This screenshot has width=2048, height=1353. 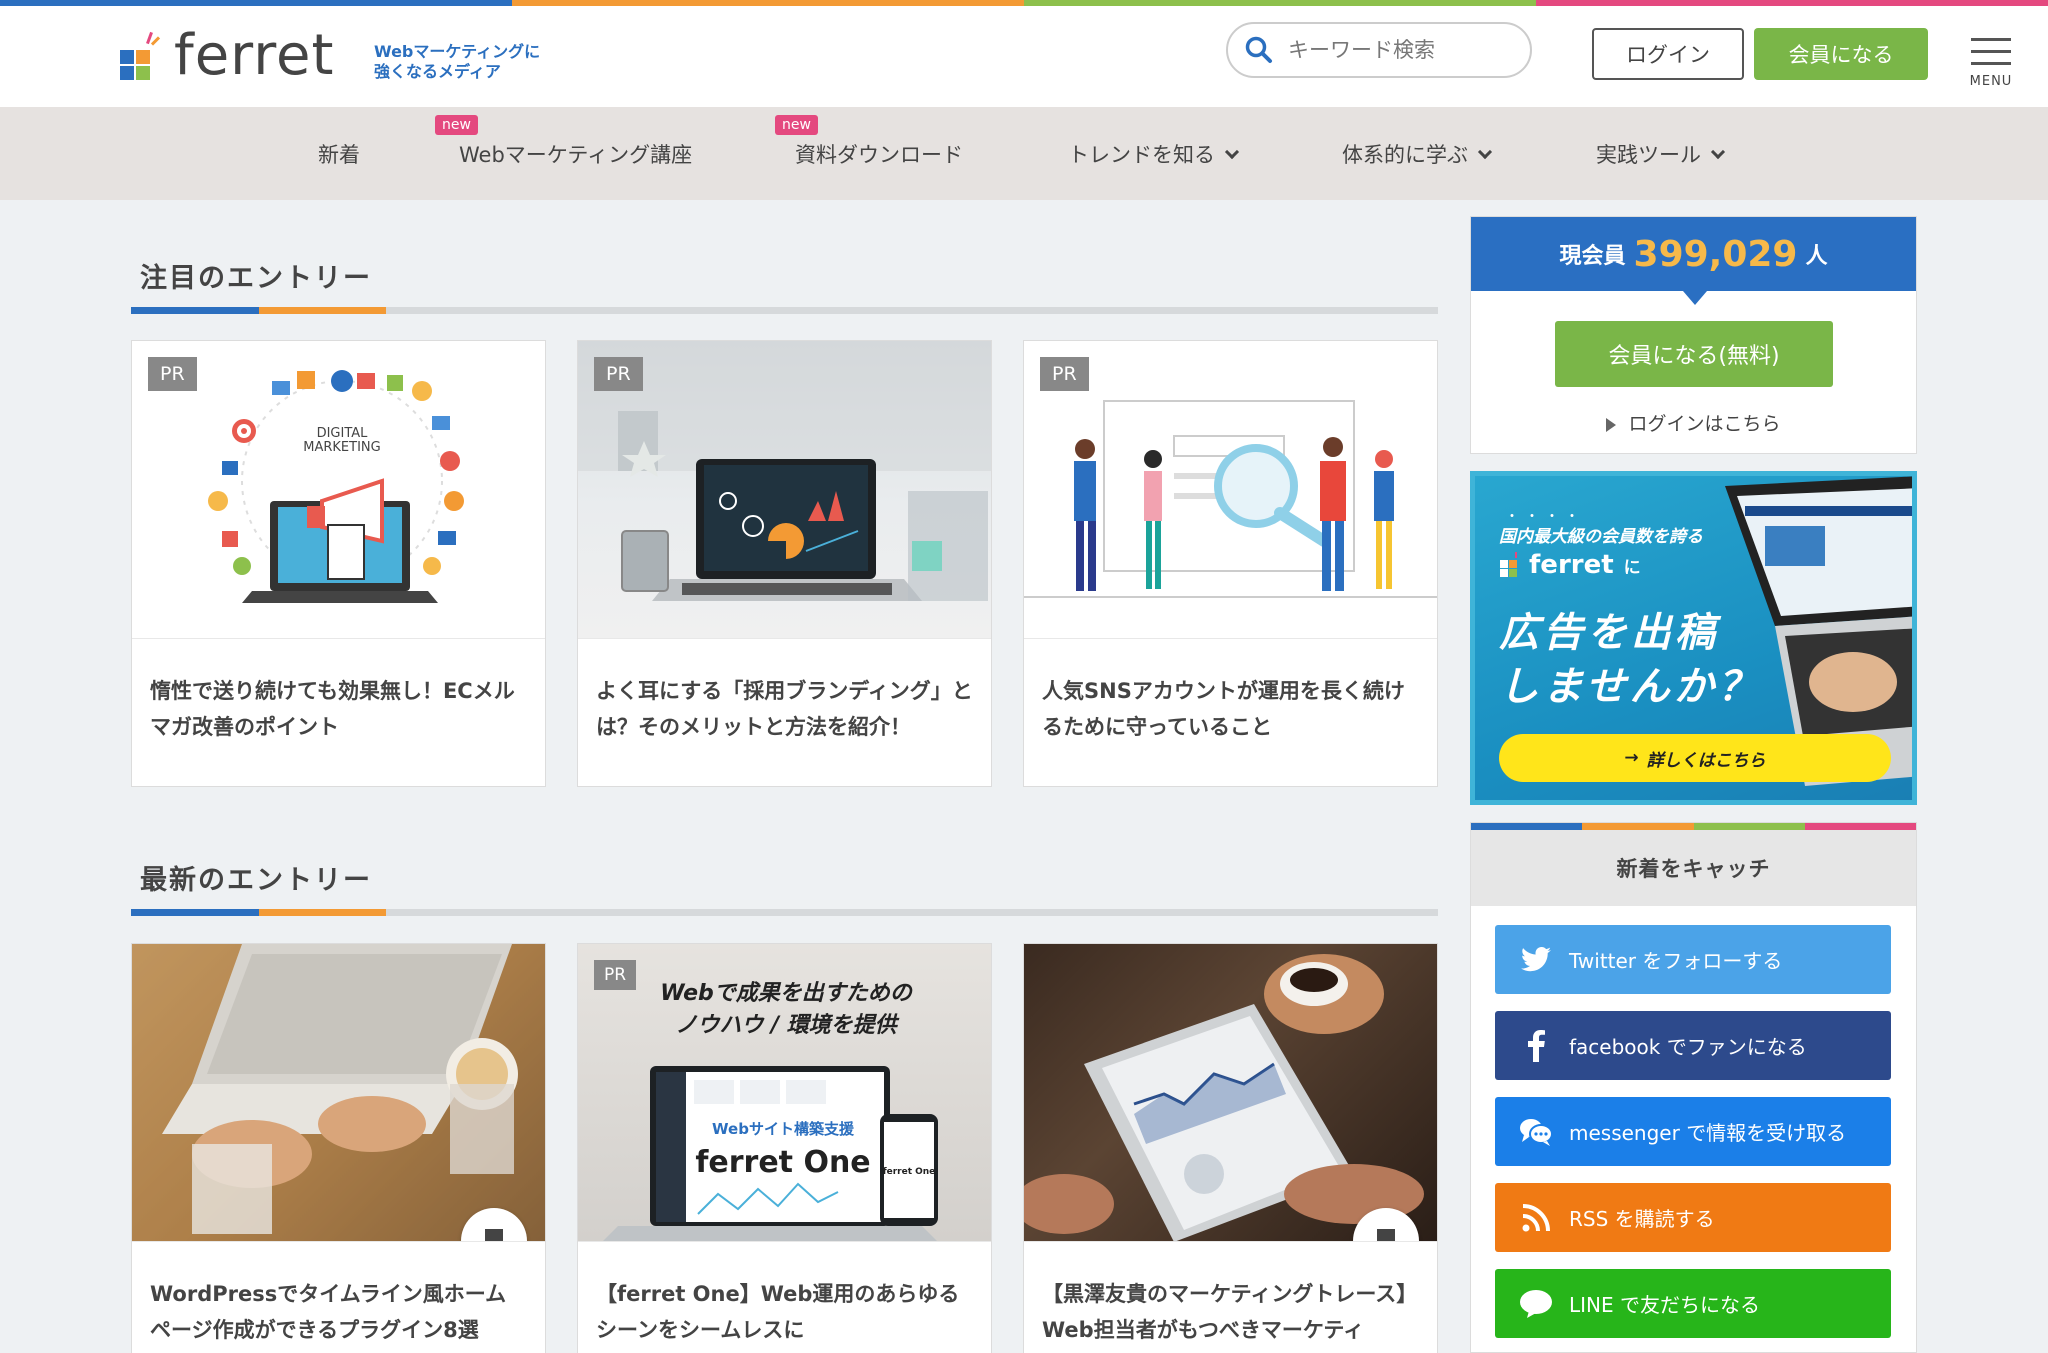 What do you see at coordinates (784, 1295) in the screenshot?
I see `card-title: 【ferret One】Web運用のあらゆるシーンをシームレスに` at bounding box center [784, 1295].